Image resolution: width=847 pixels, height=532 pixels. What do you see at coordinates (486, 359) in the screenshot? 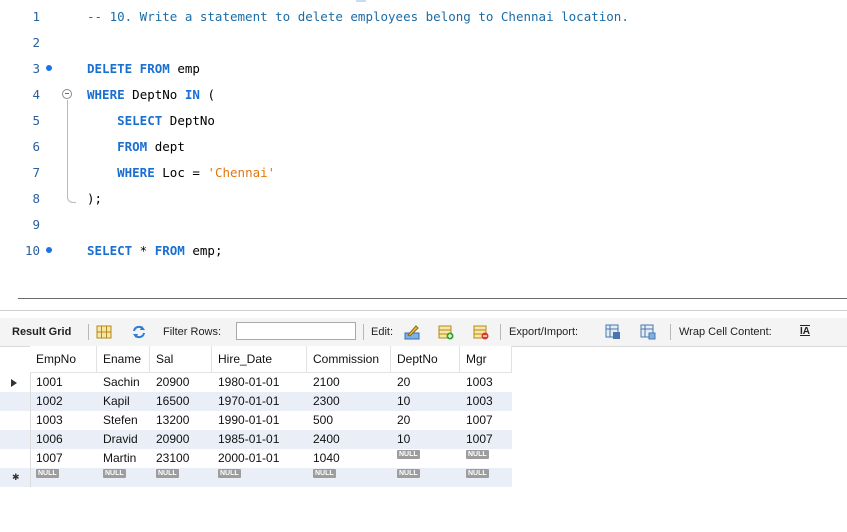
I see `column-header: Mgr` at bounding box center [486, 359].